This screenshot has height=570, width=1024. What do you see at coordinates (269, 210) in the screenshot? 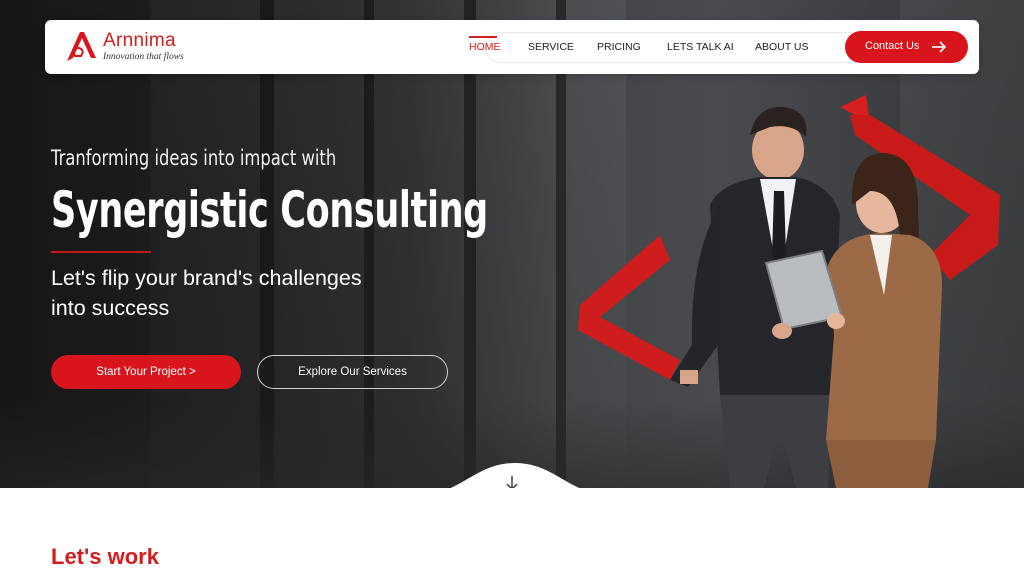
I see `hero-headline: Synergistic Consulting` at bounding box center [269, 210].